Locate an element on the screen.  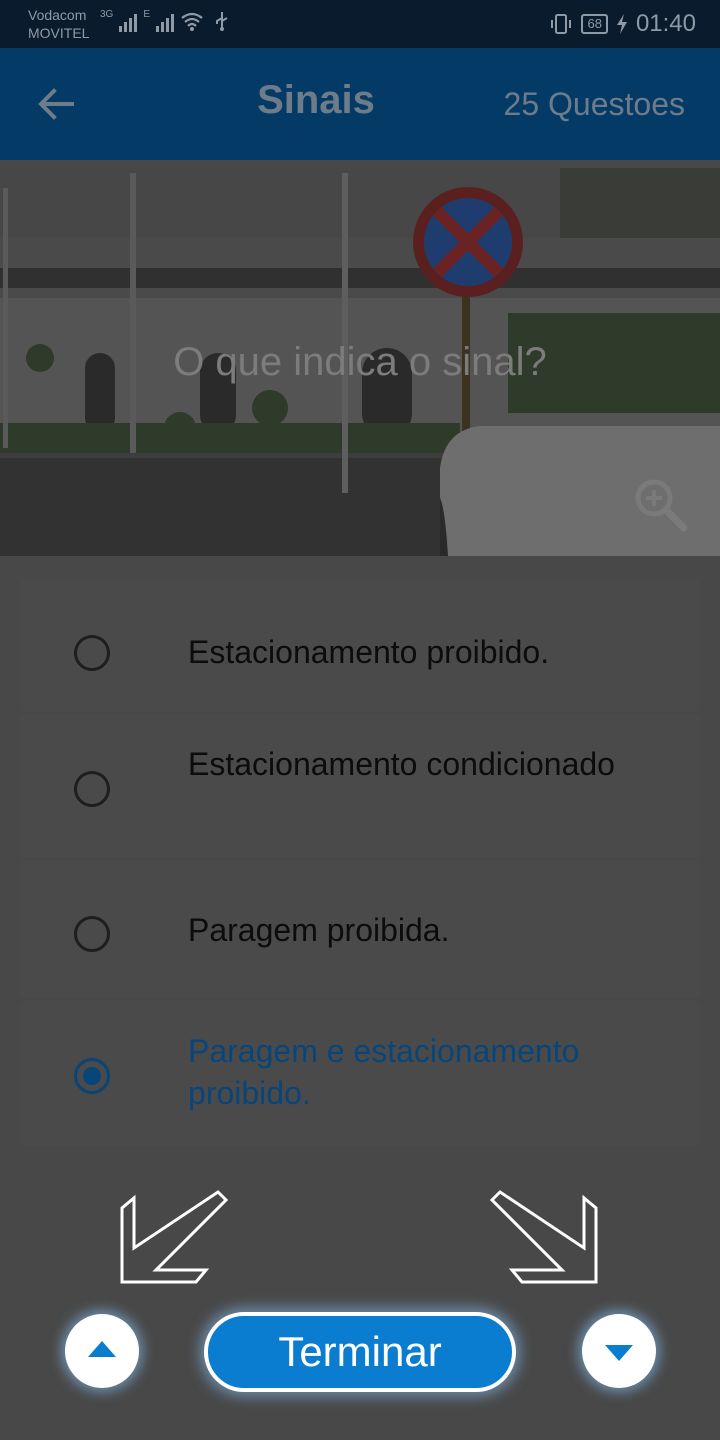
next-question-button is located at coordinates (619, 1351).